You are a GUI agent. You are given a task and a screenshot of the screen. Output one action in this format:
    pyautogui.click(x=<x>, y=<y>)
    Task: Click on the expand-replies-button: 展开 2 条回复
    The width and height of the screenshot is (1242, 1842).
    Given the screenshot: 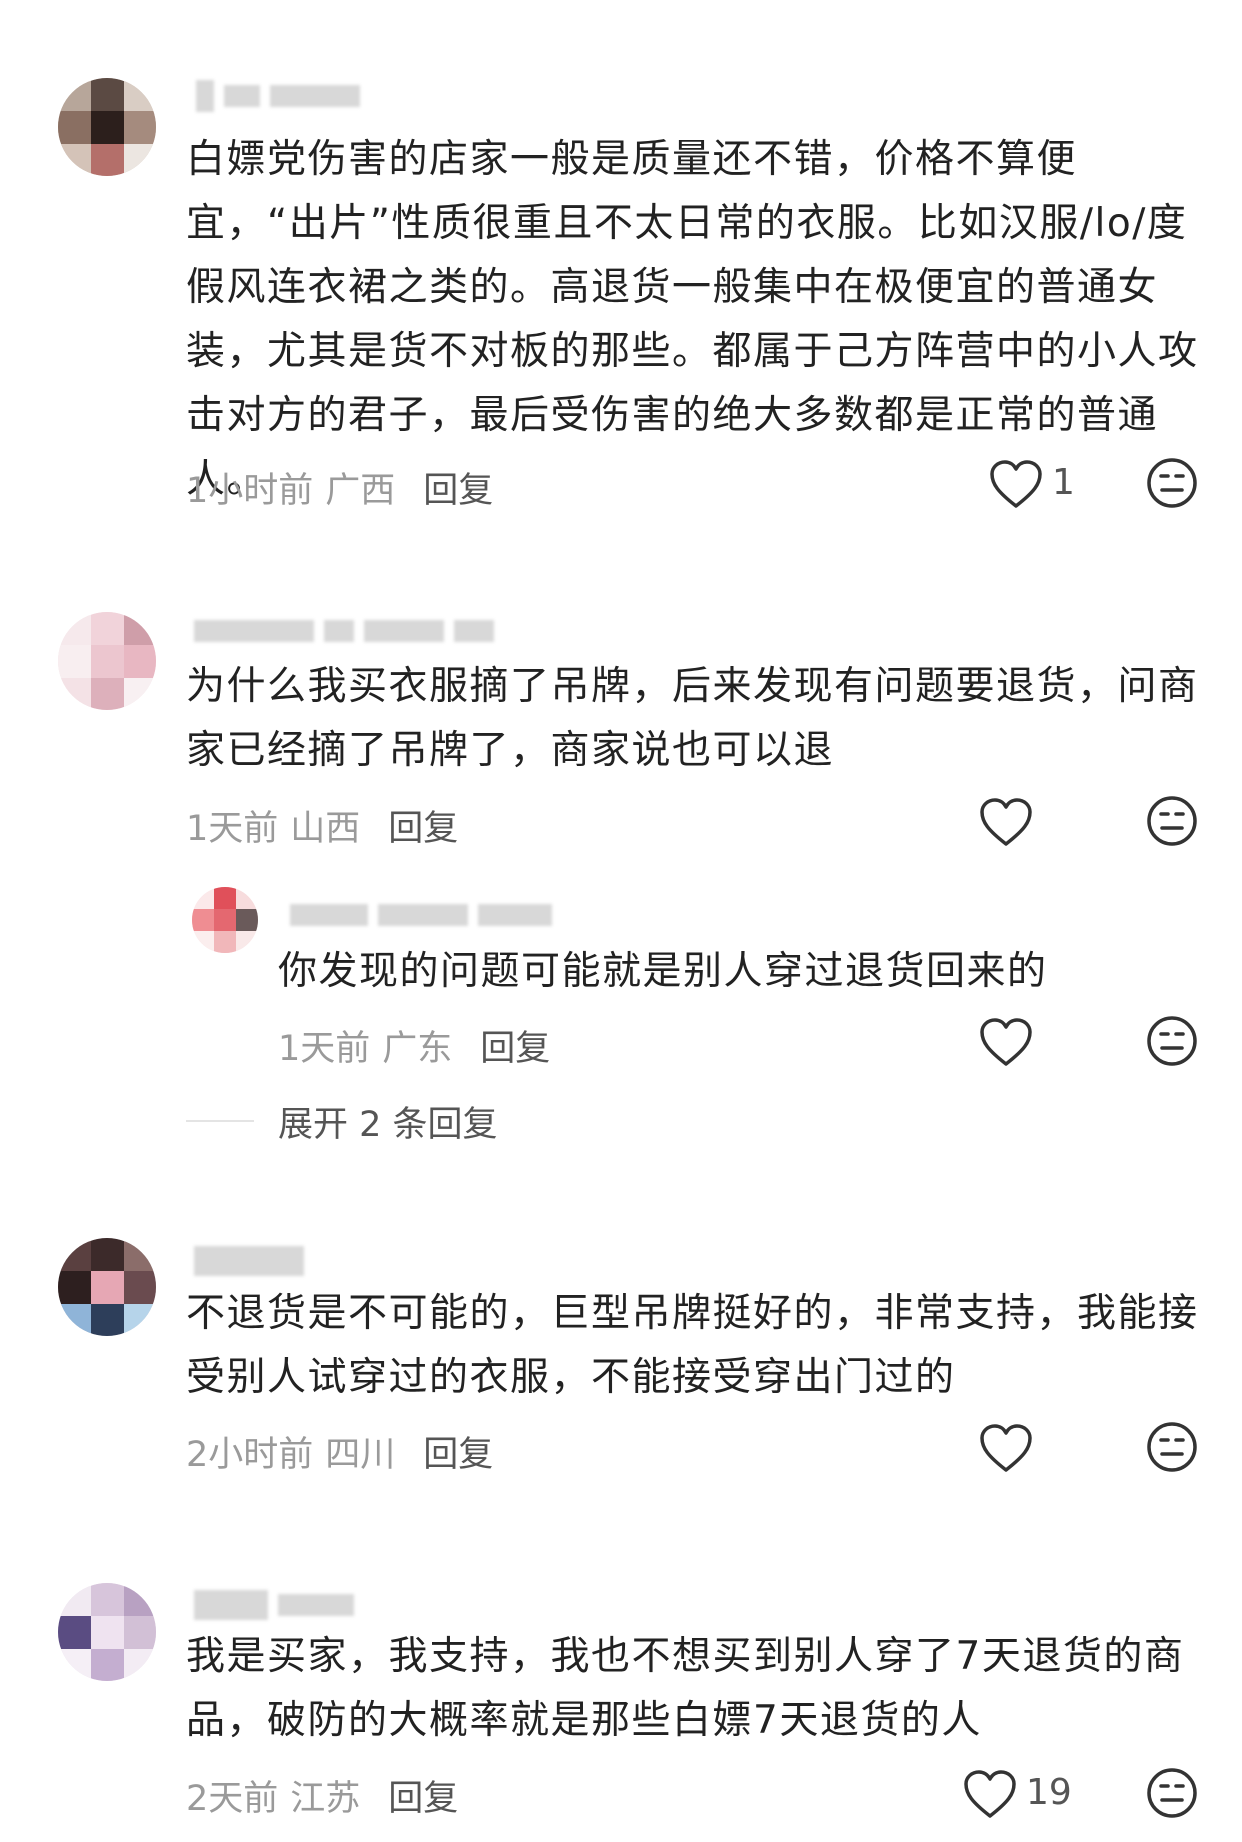 What is the action you would take?
    pyautogui.click(x=388, y=1121)
    